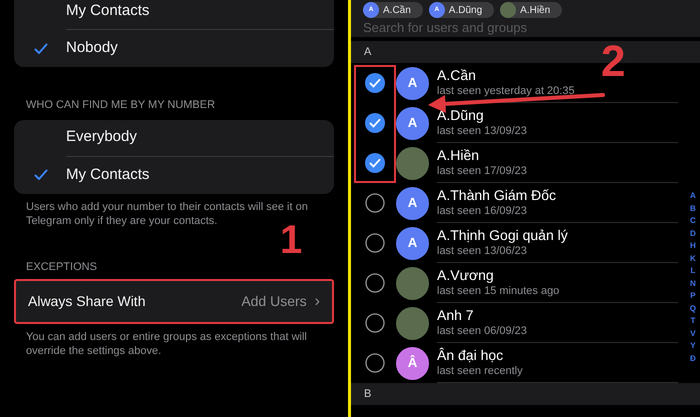  I want to click on index-letter: D, so click(693, 234).